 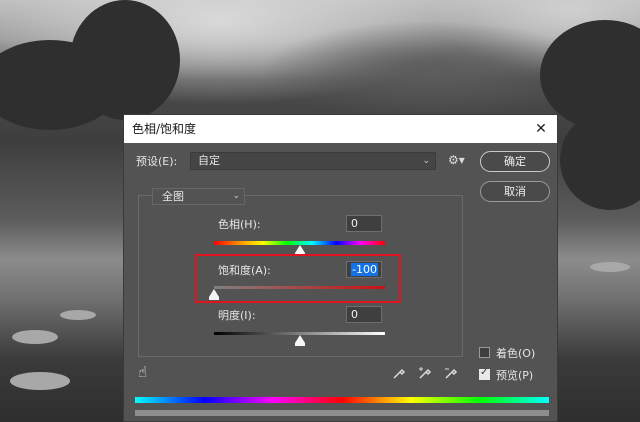 I want to click on adjusted-spectrum-bar, so click(x=342, y=413).